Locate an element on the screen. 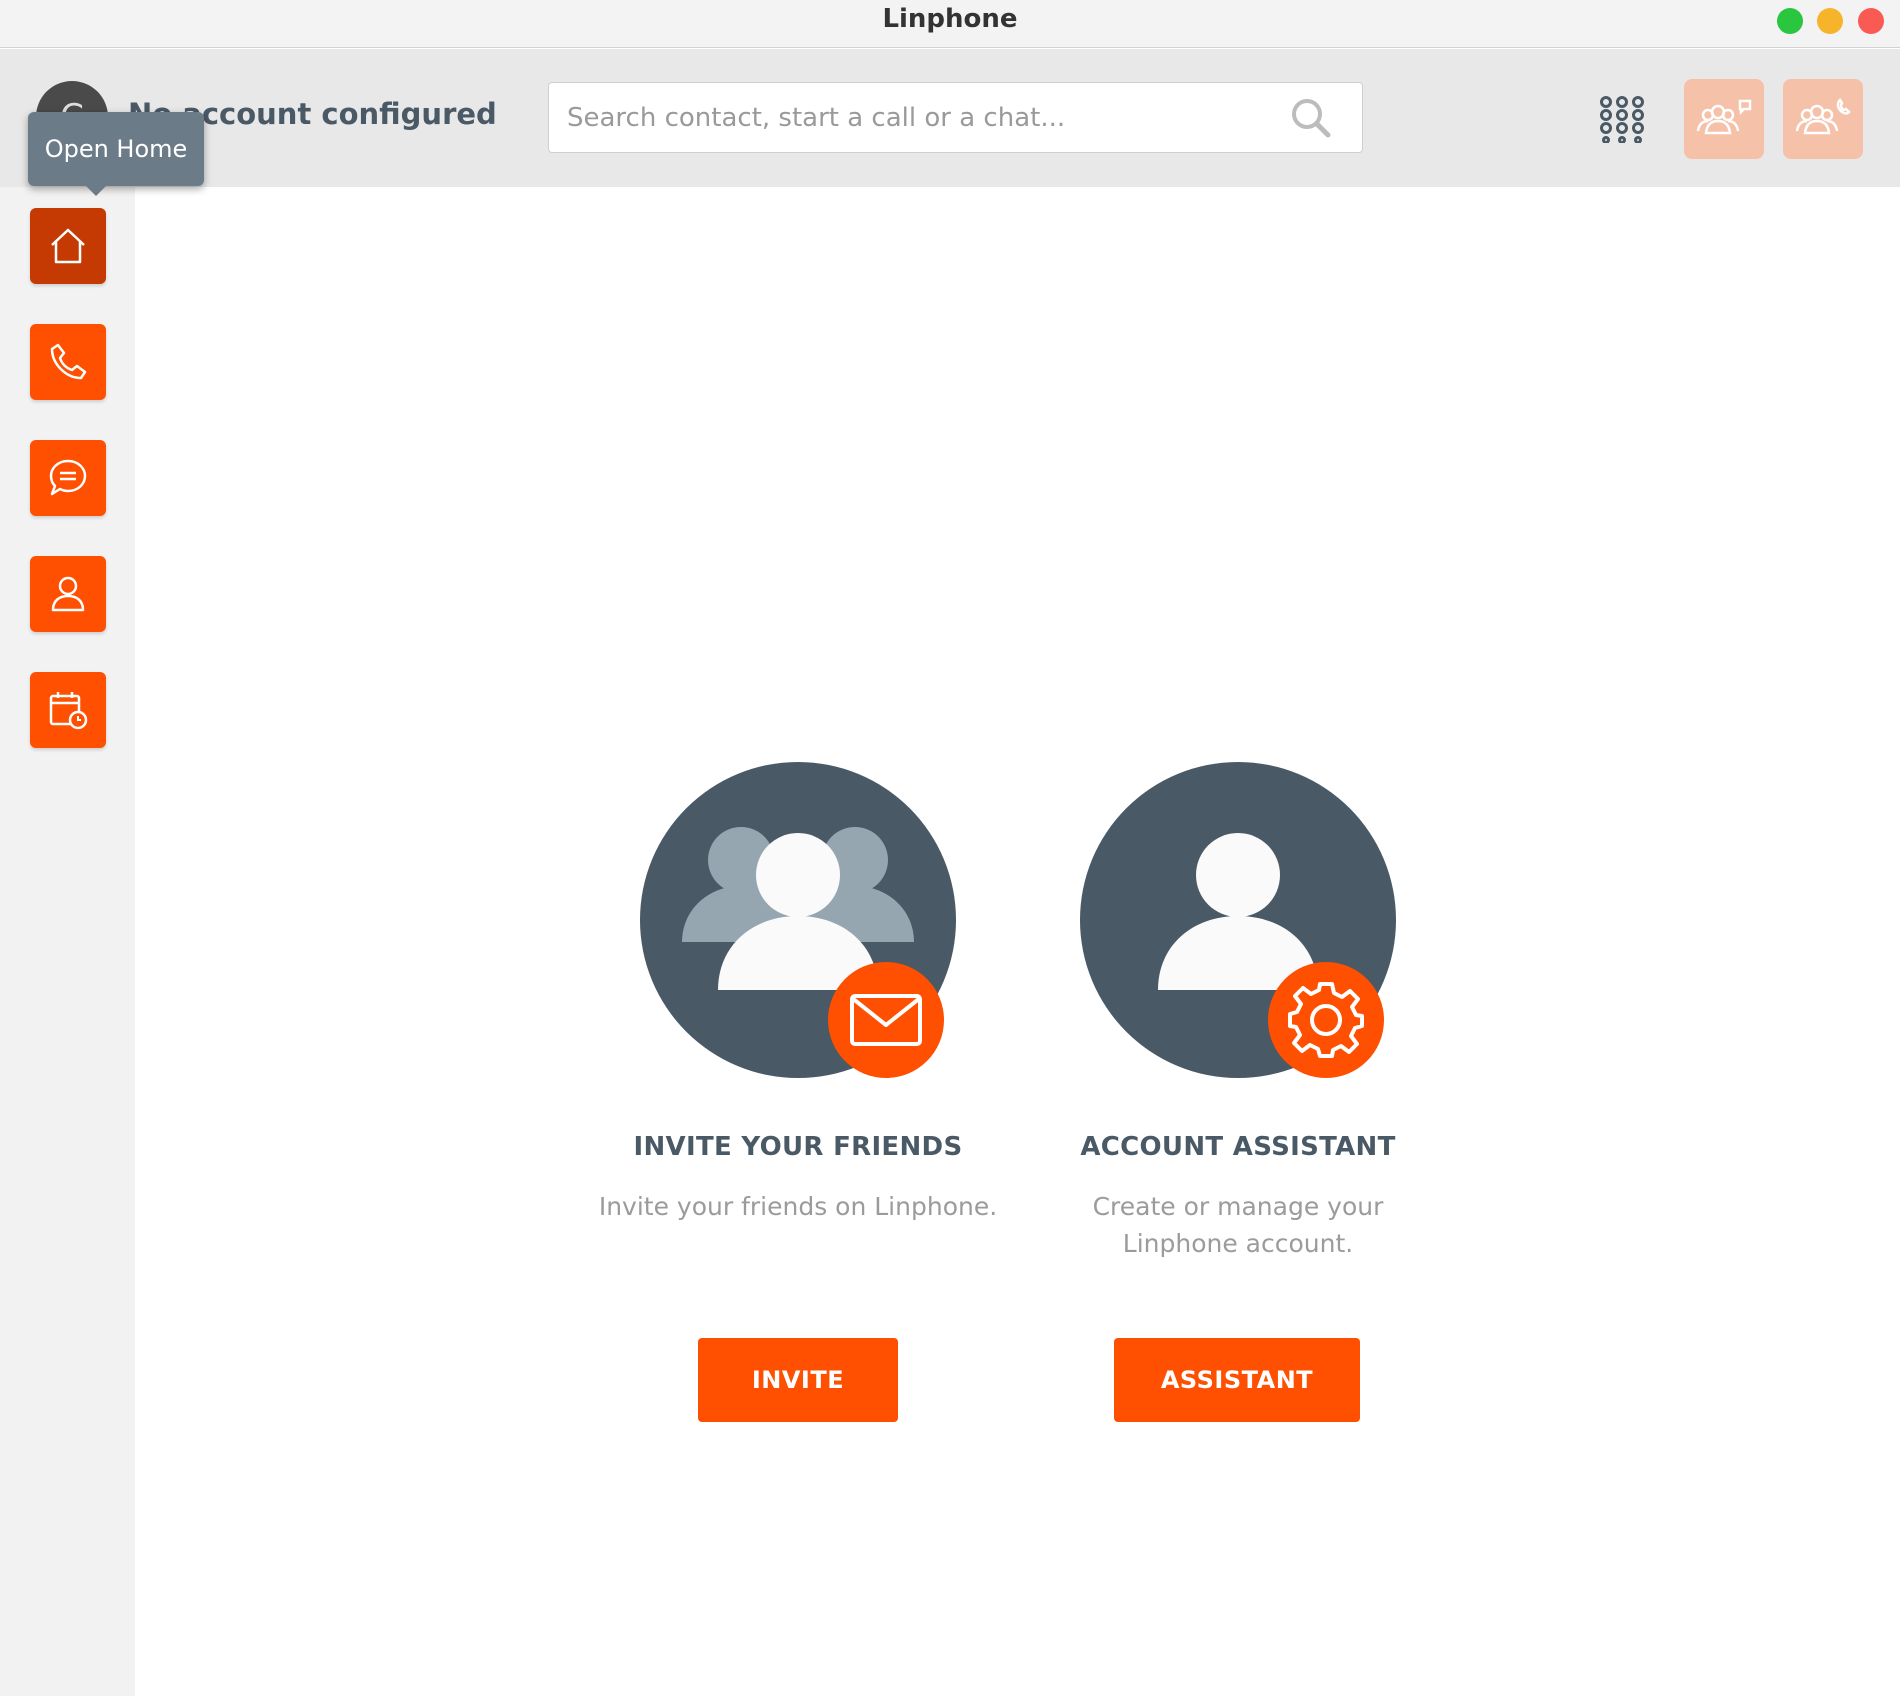 The height and width of the screenshot is (1696, 1900). open-home-tooltip: Open Home is located at coordinates (116, 154).